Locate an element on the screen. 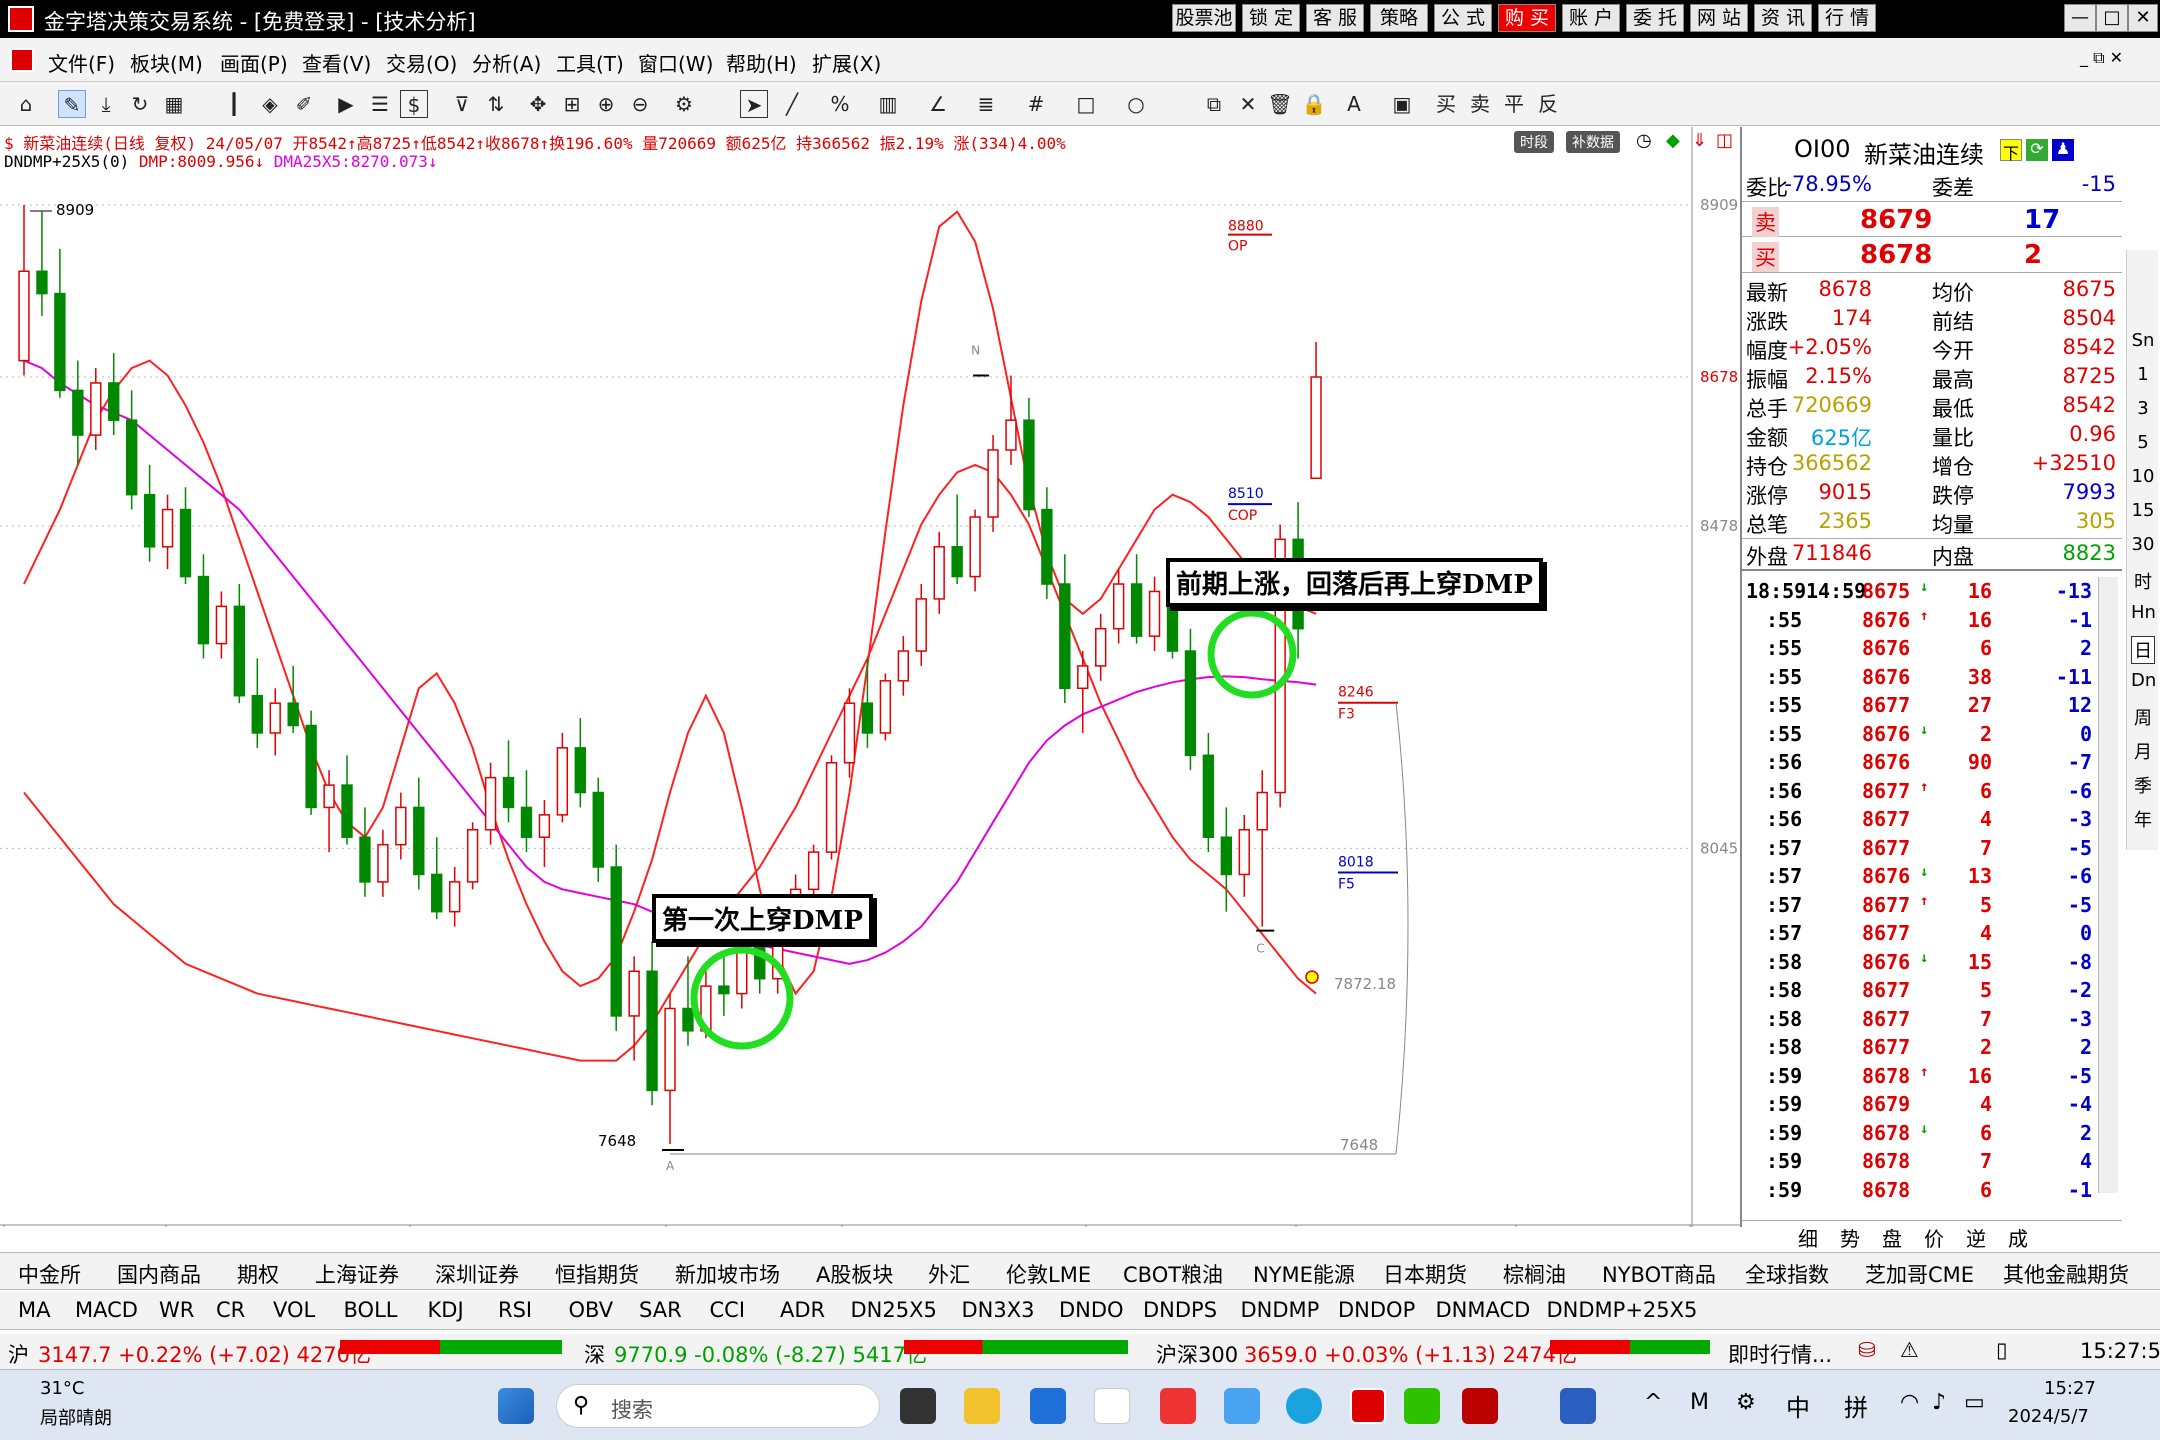 Image resolution: width=2160 pixels, height=1440 pixels. grid-icon: # is located at coordinates (1036, 104).